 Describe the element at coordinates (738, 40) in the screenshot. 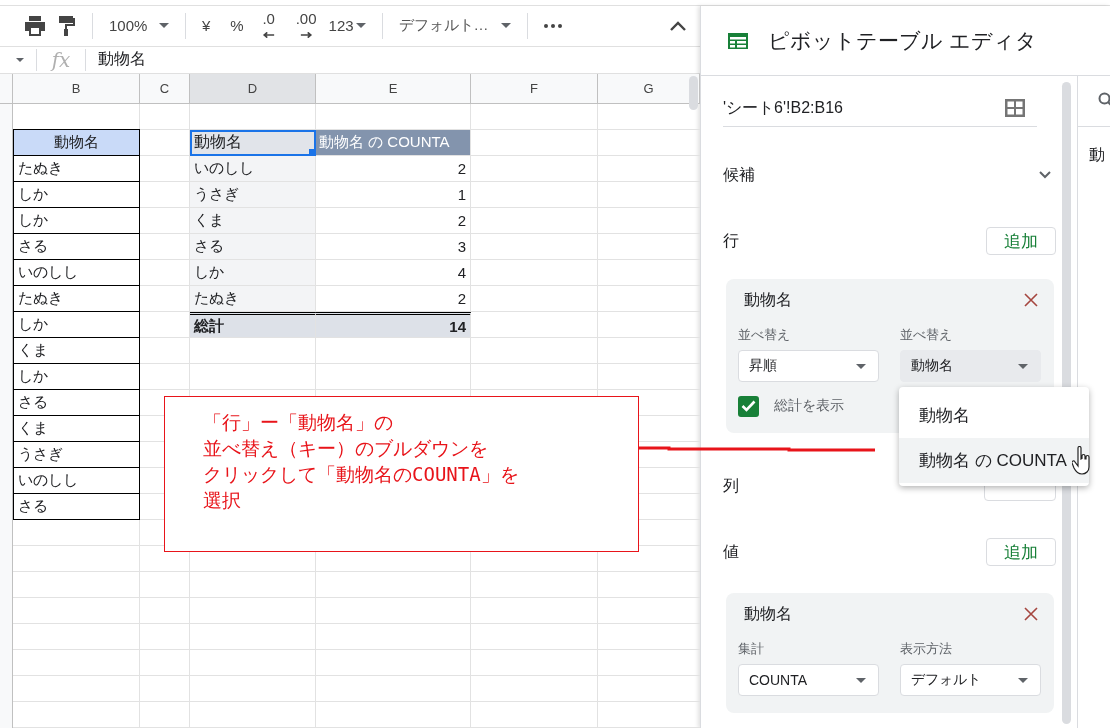

I see `table-icon` at that location.